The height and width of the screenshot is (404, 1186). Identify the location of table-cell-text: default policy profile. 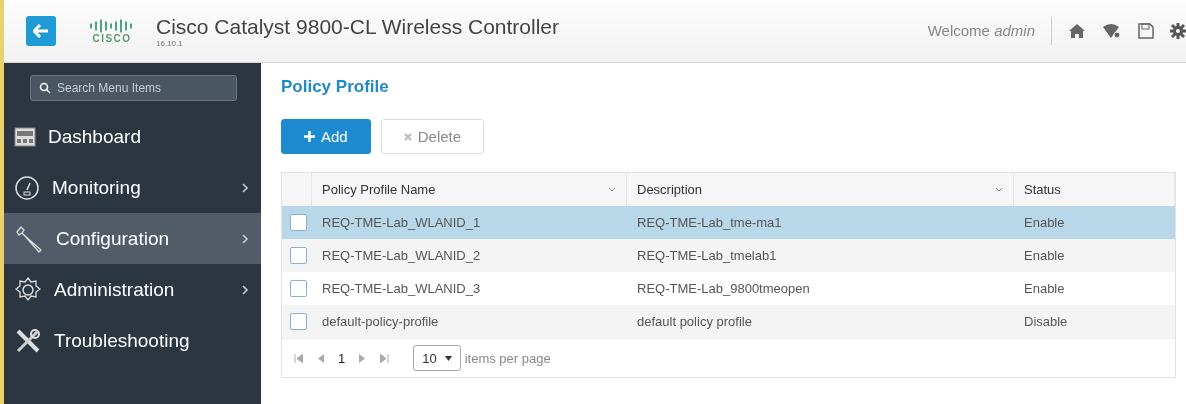
(694, 321).